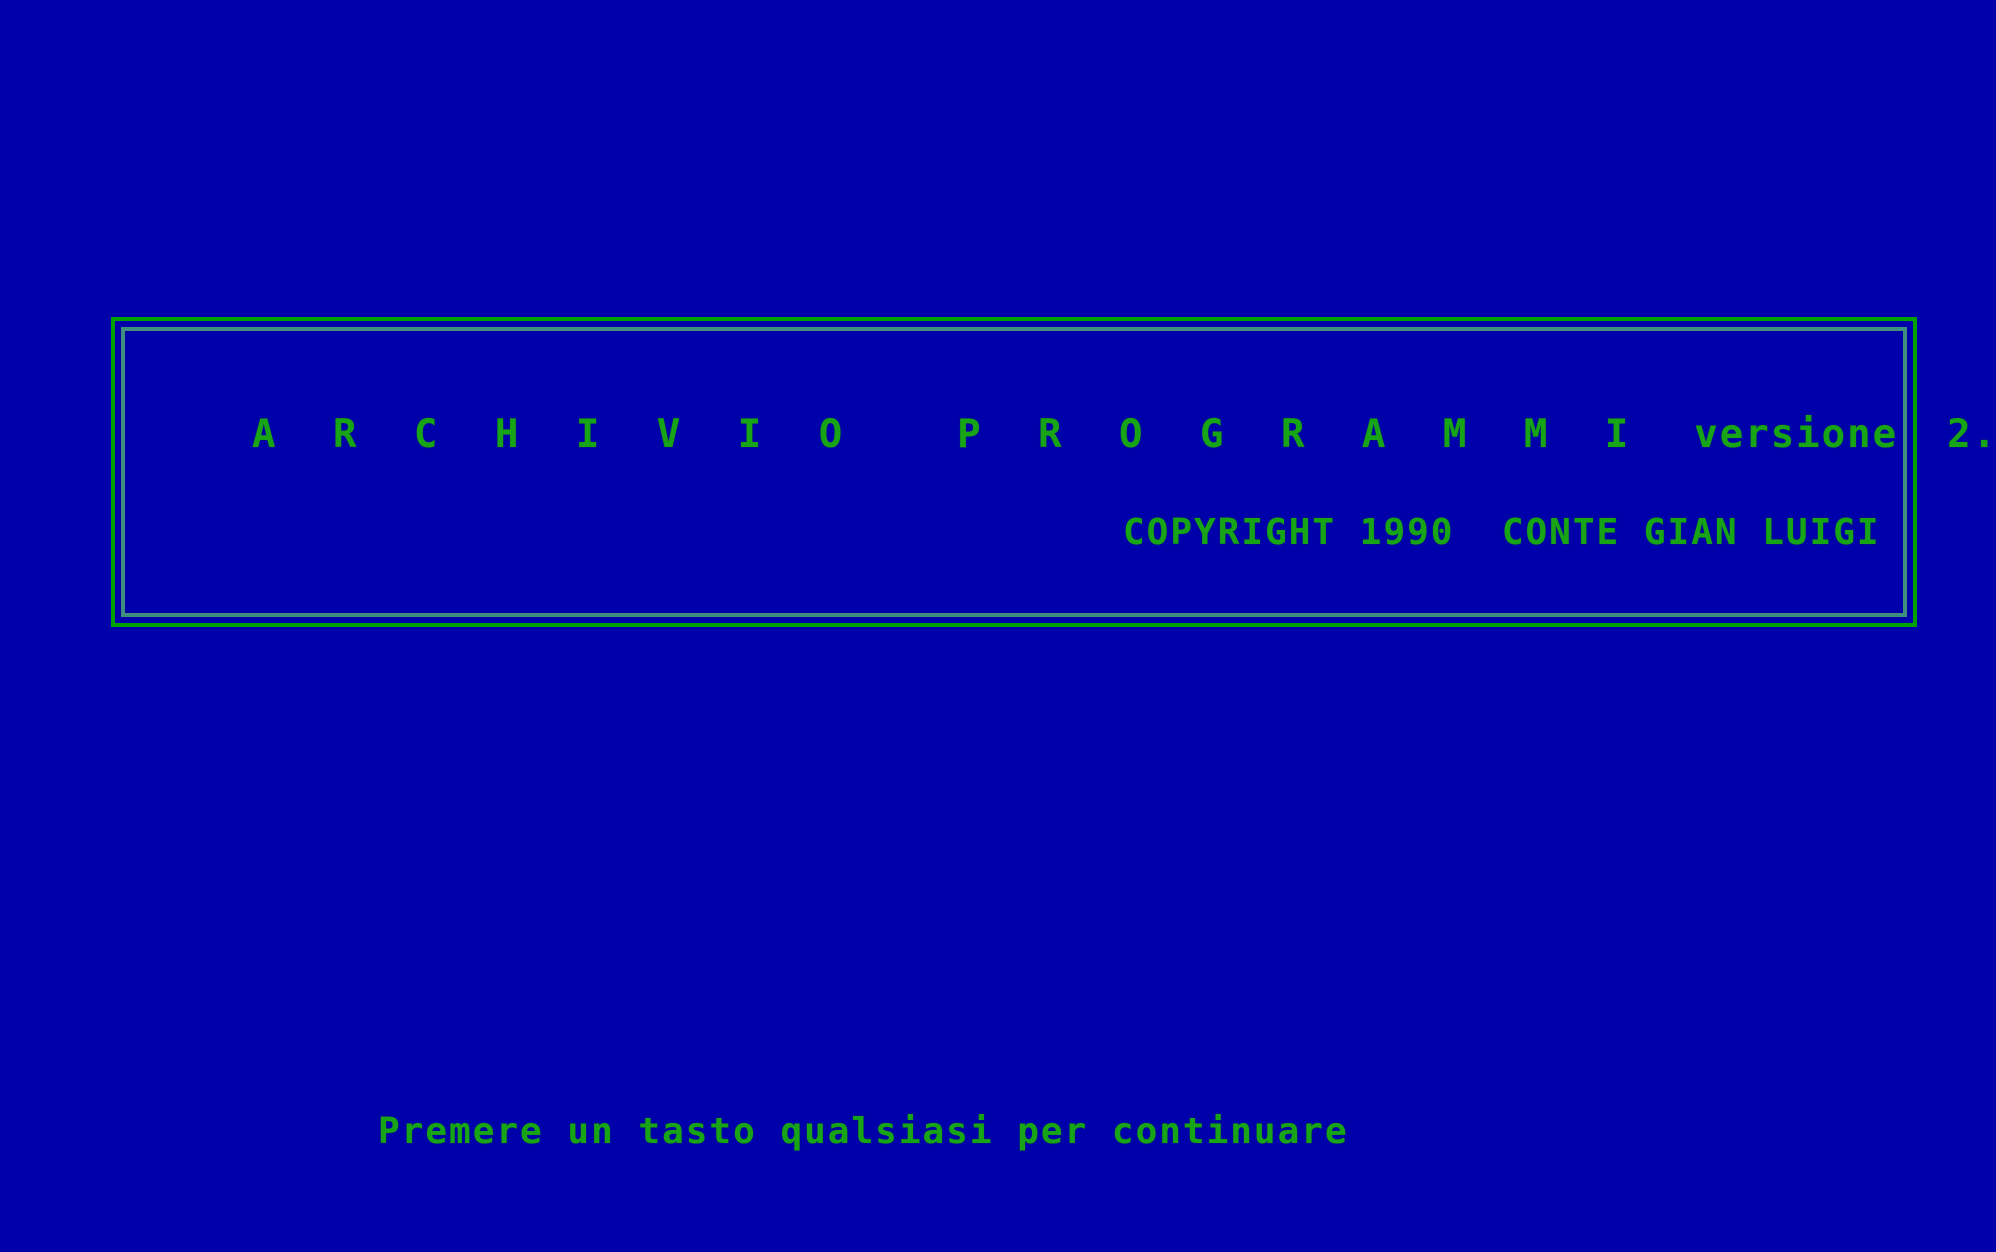  Describe the element at coordinates (1922, 434) in the screenshot. I see `version-gap` at that location.